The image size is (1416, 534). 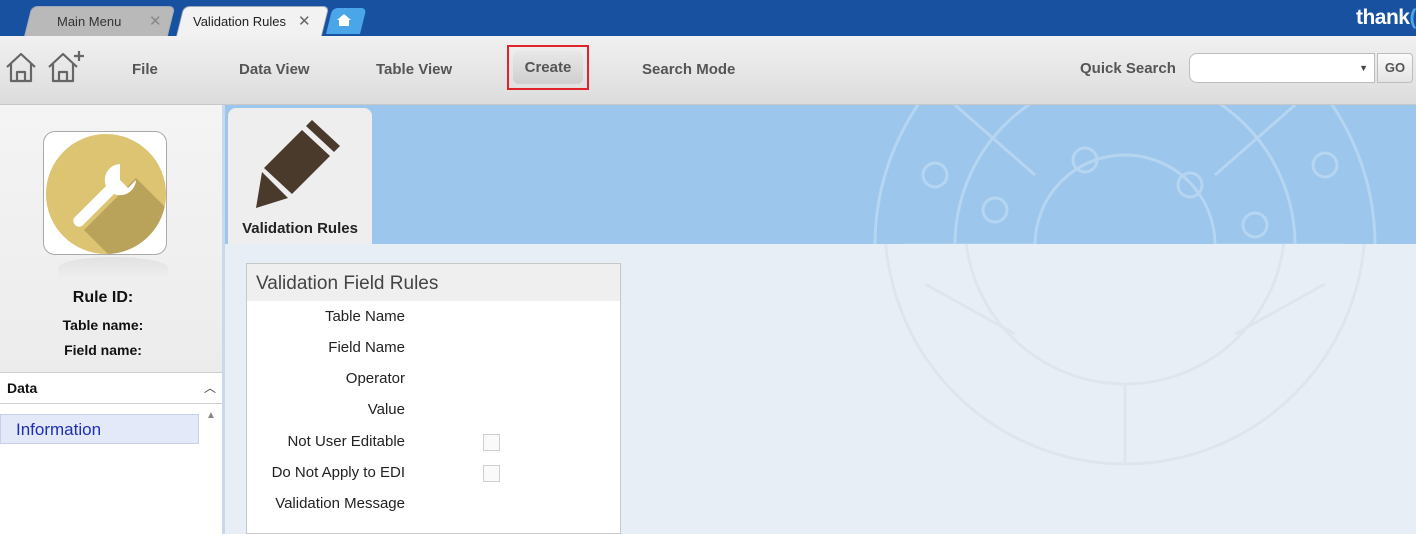 What do you see at coordinates (111, 388) in the screenshot?
I see `data-section-header: Data ︿` at bounding box center [111, 388].